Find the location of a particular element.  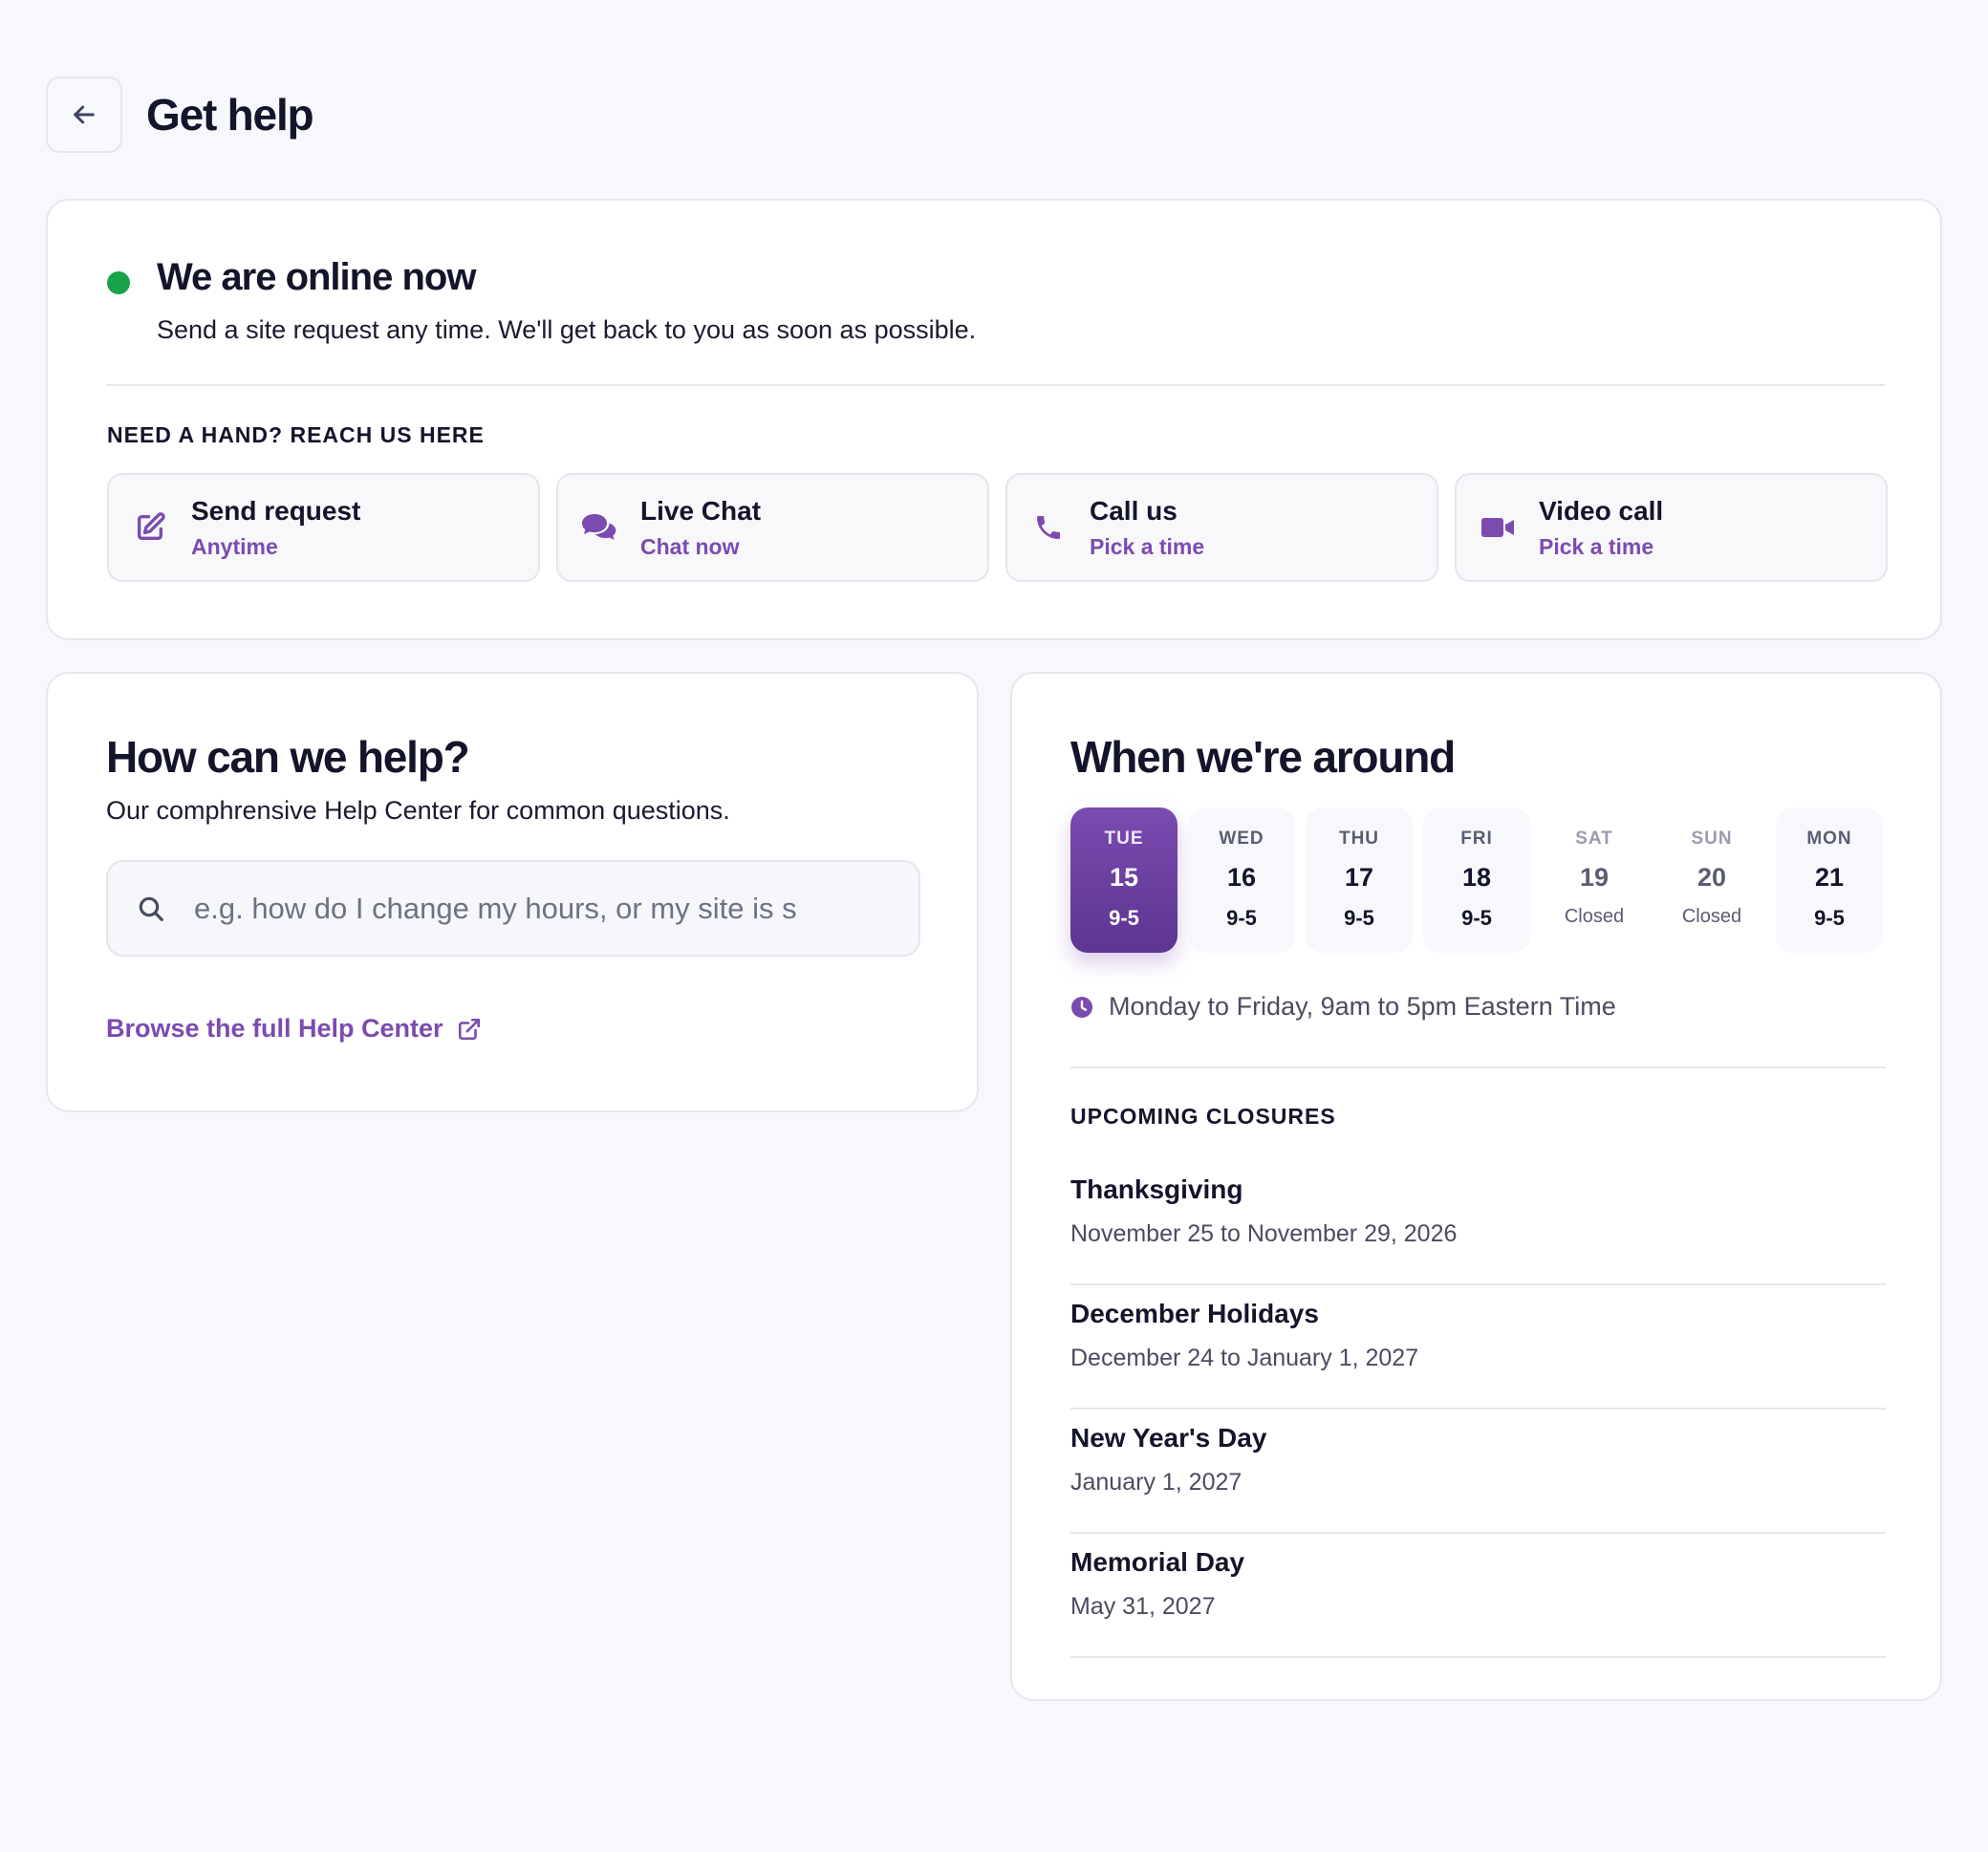

live-chat-button: Live Chat Chat now is located at coordinates (772, 527).